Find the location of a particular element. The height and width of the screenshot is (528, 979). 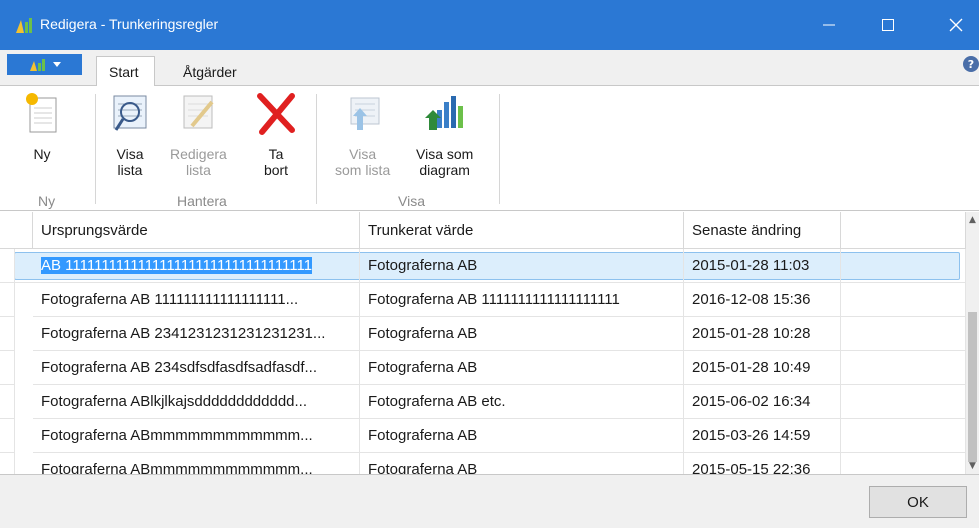

cell-senaste-andring: 2015-01-28 10:49 is located at coordinates (762, 368).